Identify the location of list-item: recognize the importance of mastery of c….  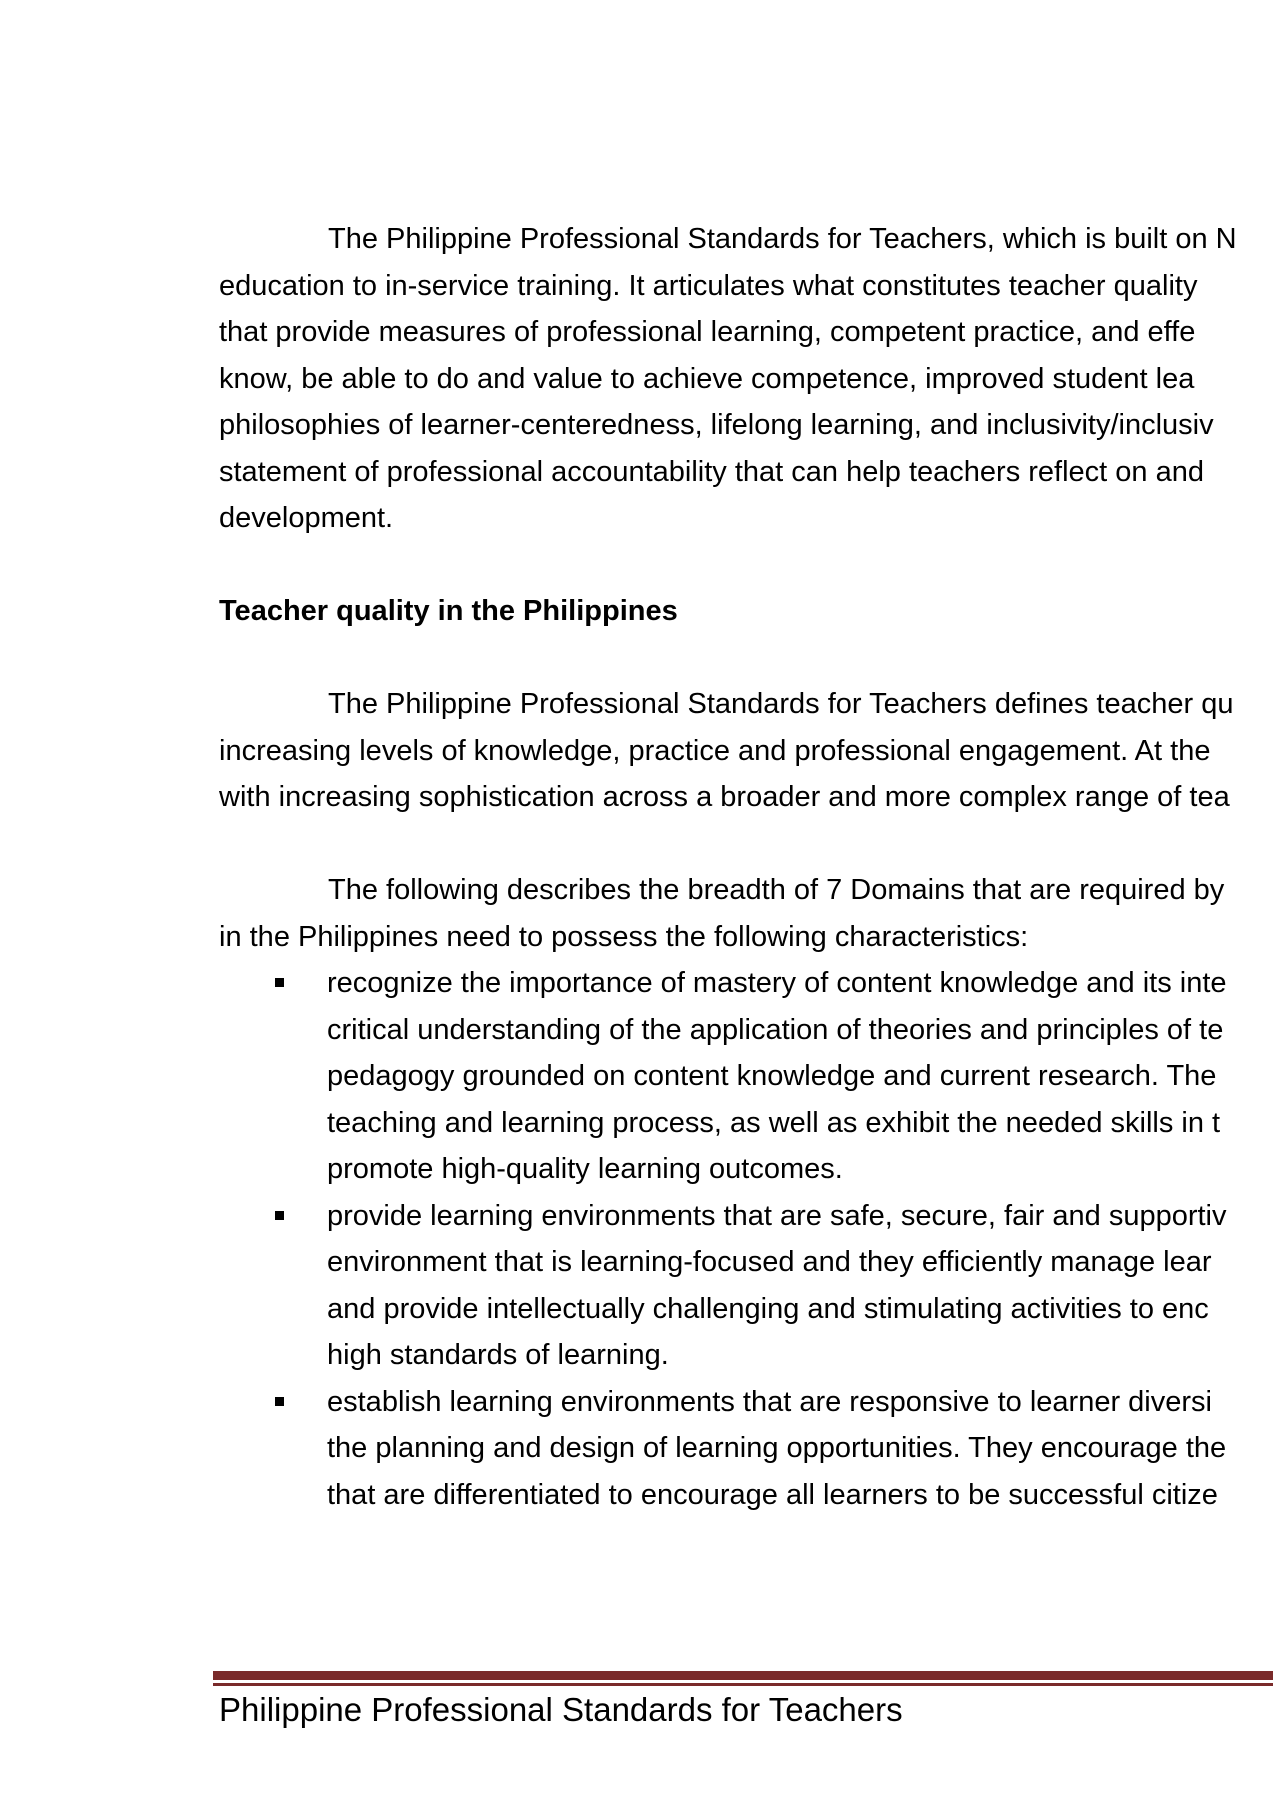
(746, 1076).